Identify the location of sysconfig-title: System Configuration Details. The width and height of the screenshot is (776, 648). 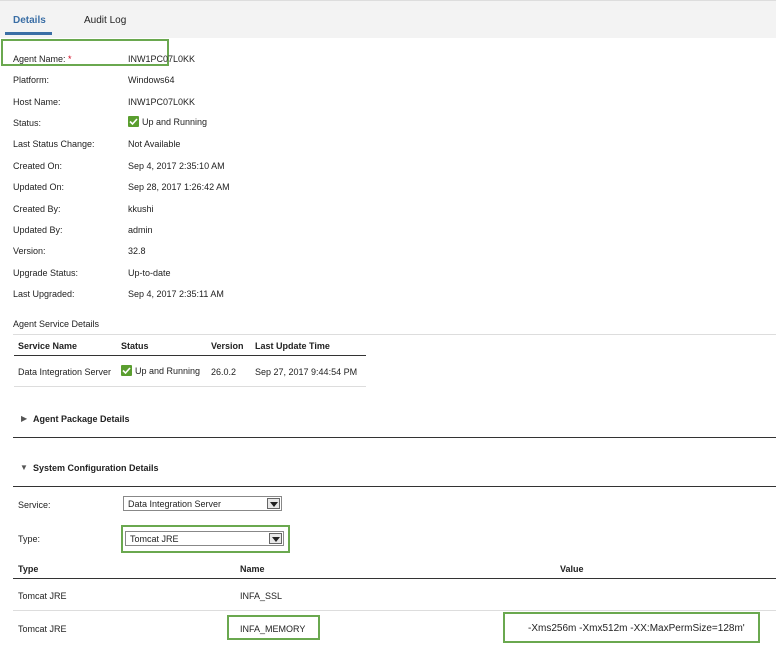
(96, 468).